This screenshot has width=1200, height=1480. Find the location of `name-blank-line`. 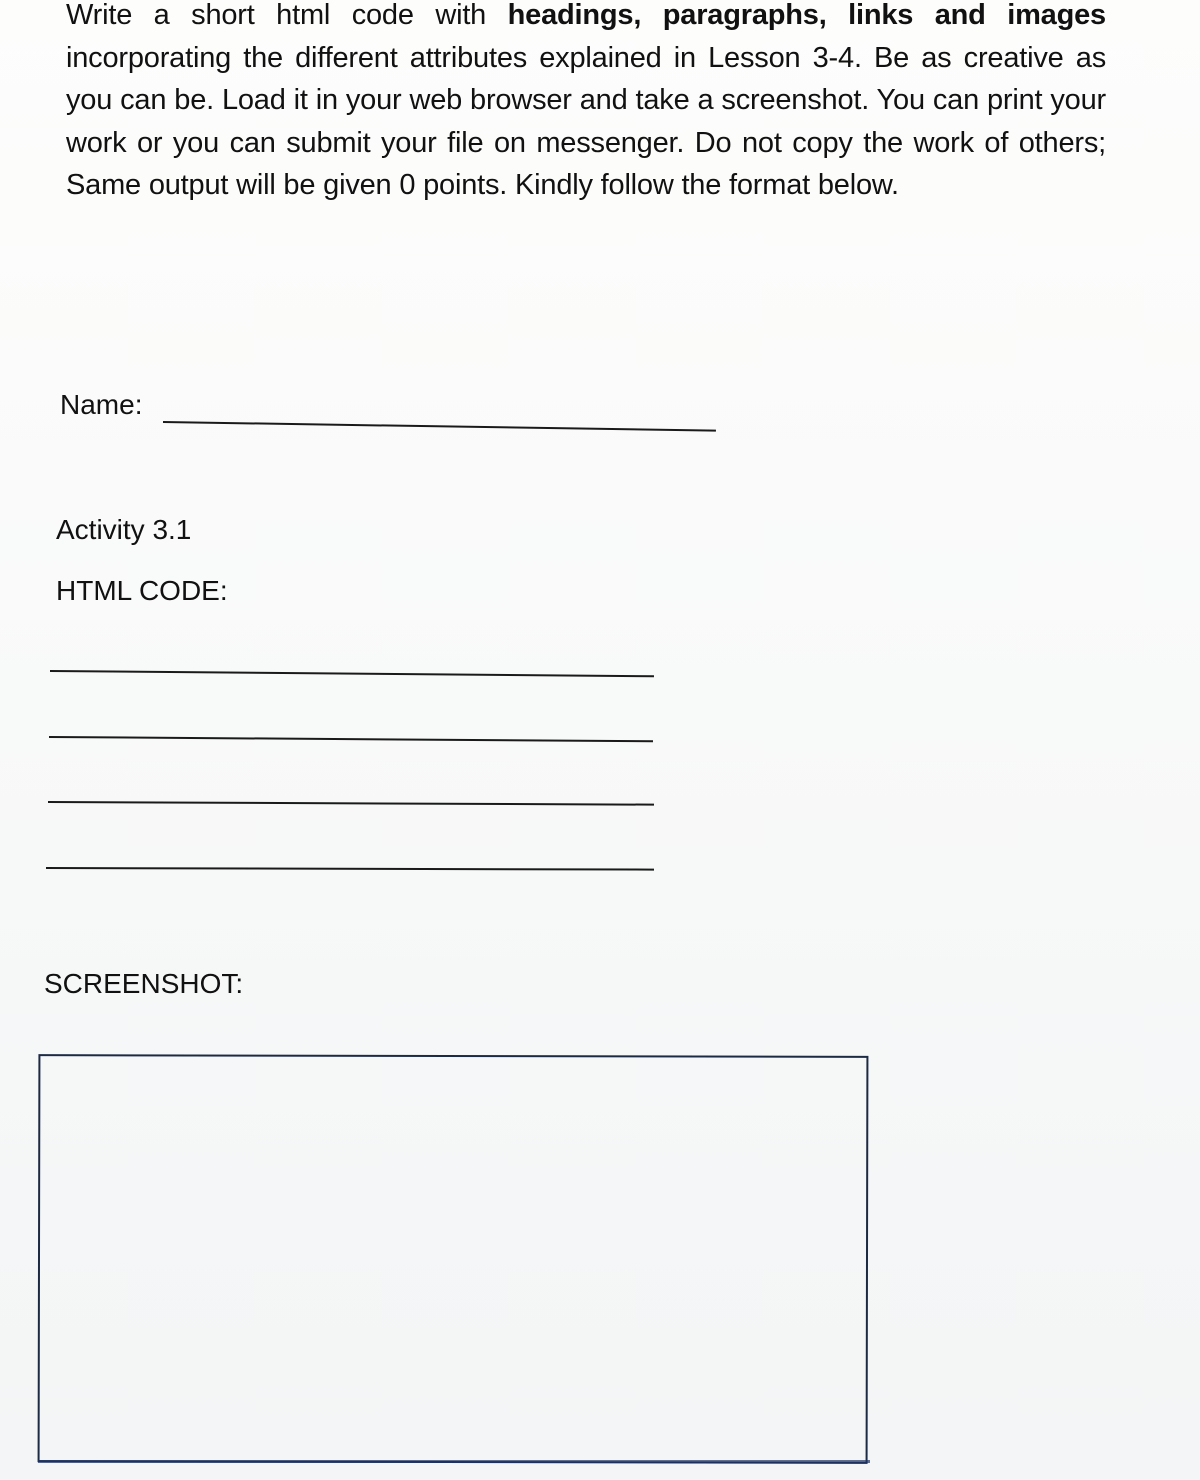

name-blank-line is located at coordinates (439, 426).